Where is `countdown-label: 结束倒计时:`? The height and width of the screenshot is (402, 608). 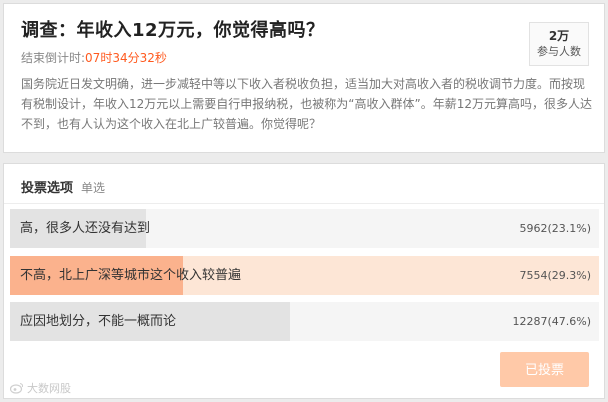
countdown-label: 结束倒计时: is located at coordinates (53, 58).